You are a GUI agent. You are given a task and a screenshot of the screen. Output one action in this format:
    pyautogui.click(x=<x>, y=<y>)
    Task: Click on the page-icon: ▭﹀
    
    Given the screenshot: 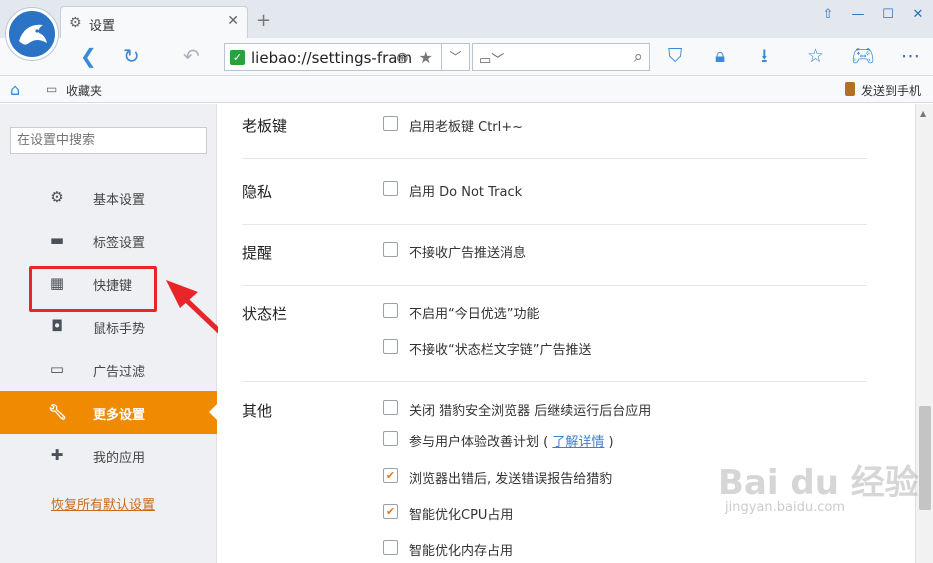 What is the action you would take?
    pyautogui.click(x=491, y=58)
    